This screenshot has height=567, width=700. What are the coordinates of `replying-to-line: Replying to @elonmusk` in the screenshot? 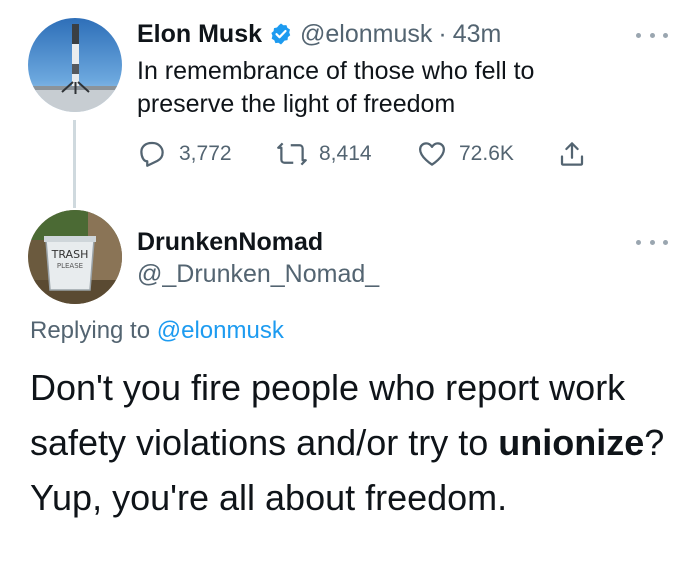 It's located at (157, 331).